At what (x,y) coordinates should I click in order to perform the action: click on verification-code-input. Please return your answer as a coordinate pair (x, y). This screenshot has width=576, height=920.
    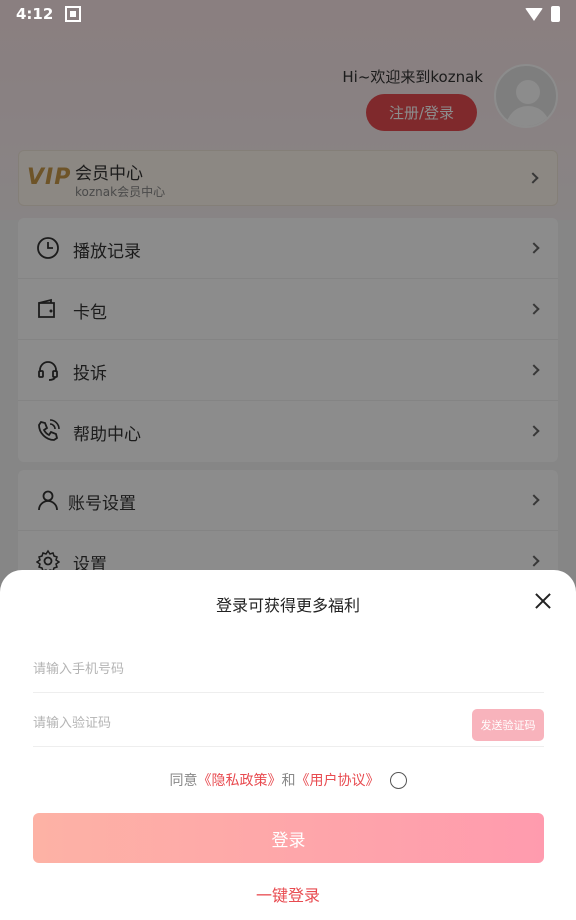
    Looking at the image, I should click on (243, 723).